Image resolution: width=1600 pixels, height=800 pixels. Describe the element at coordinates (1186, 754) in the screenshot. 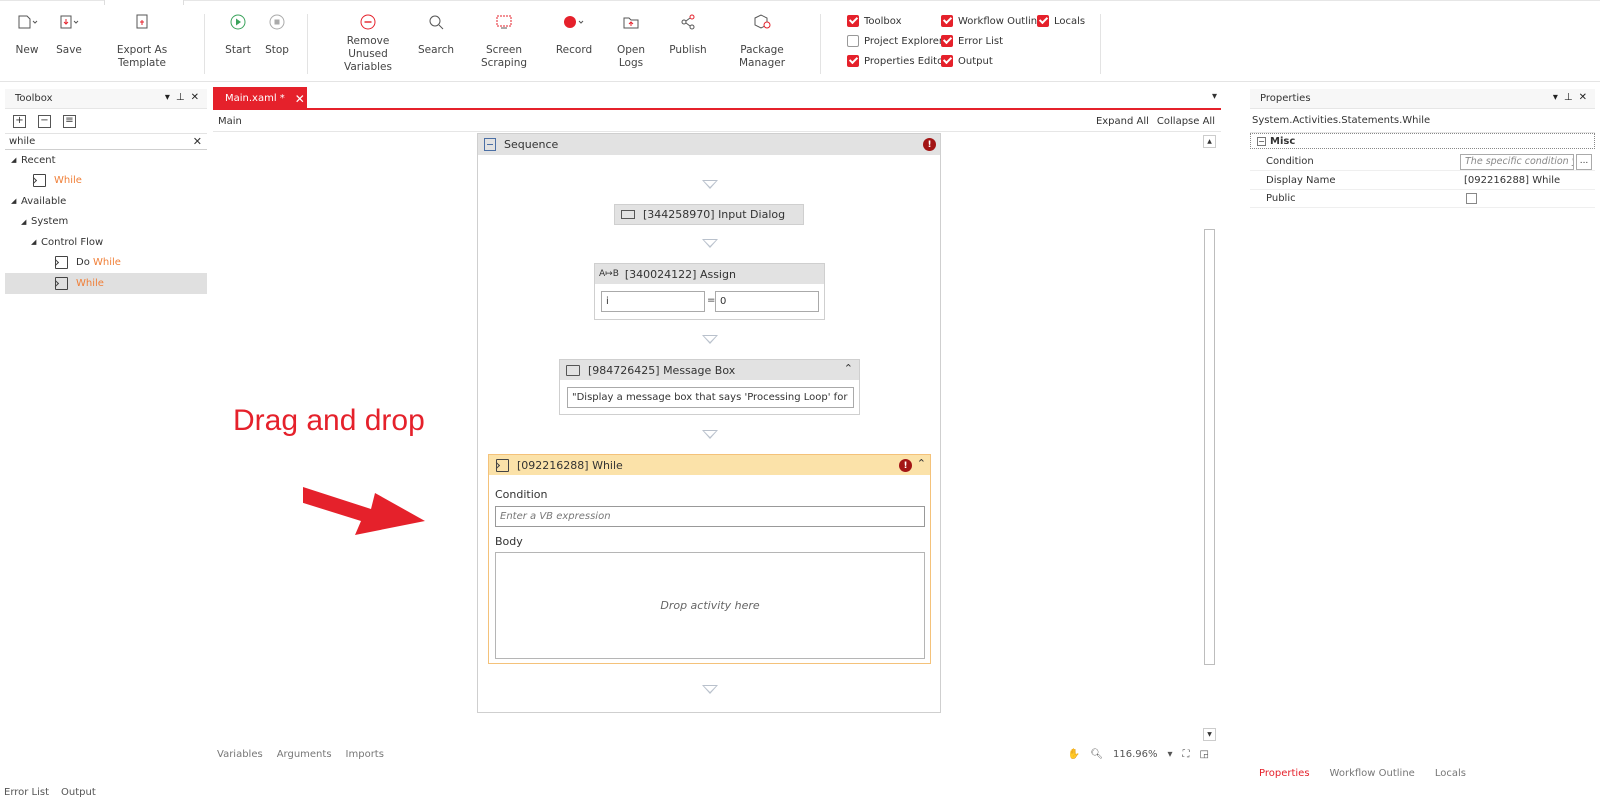

I see `fit-to-screen-icon: ⛶` at that location.